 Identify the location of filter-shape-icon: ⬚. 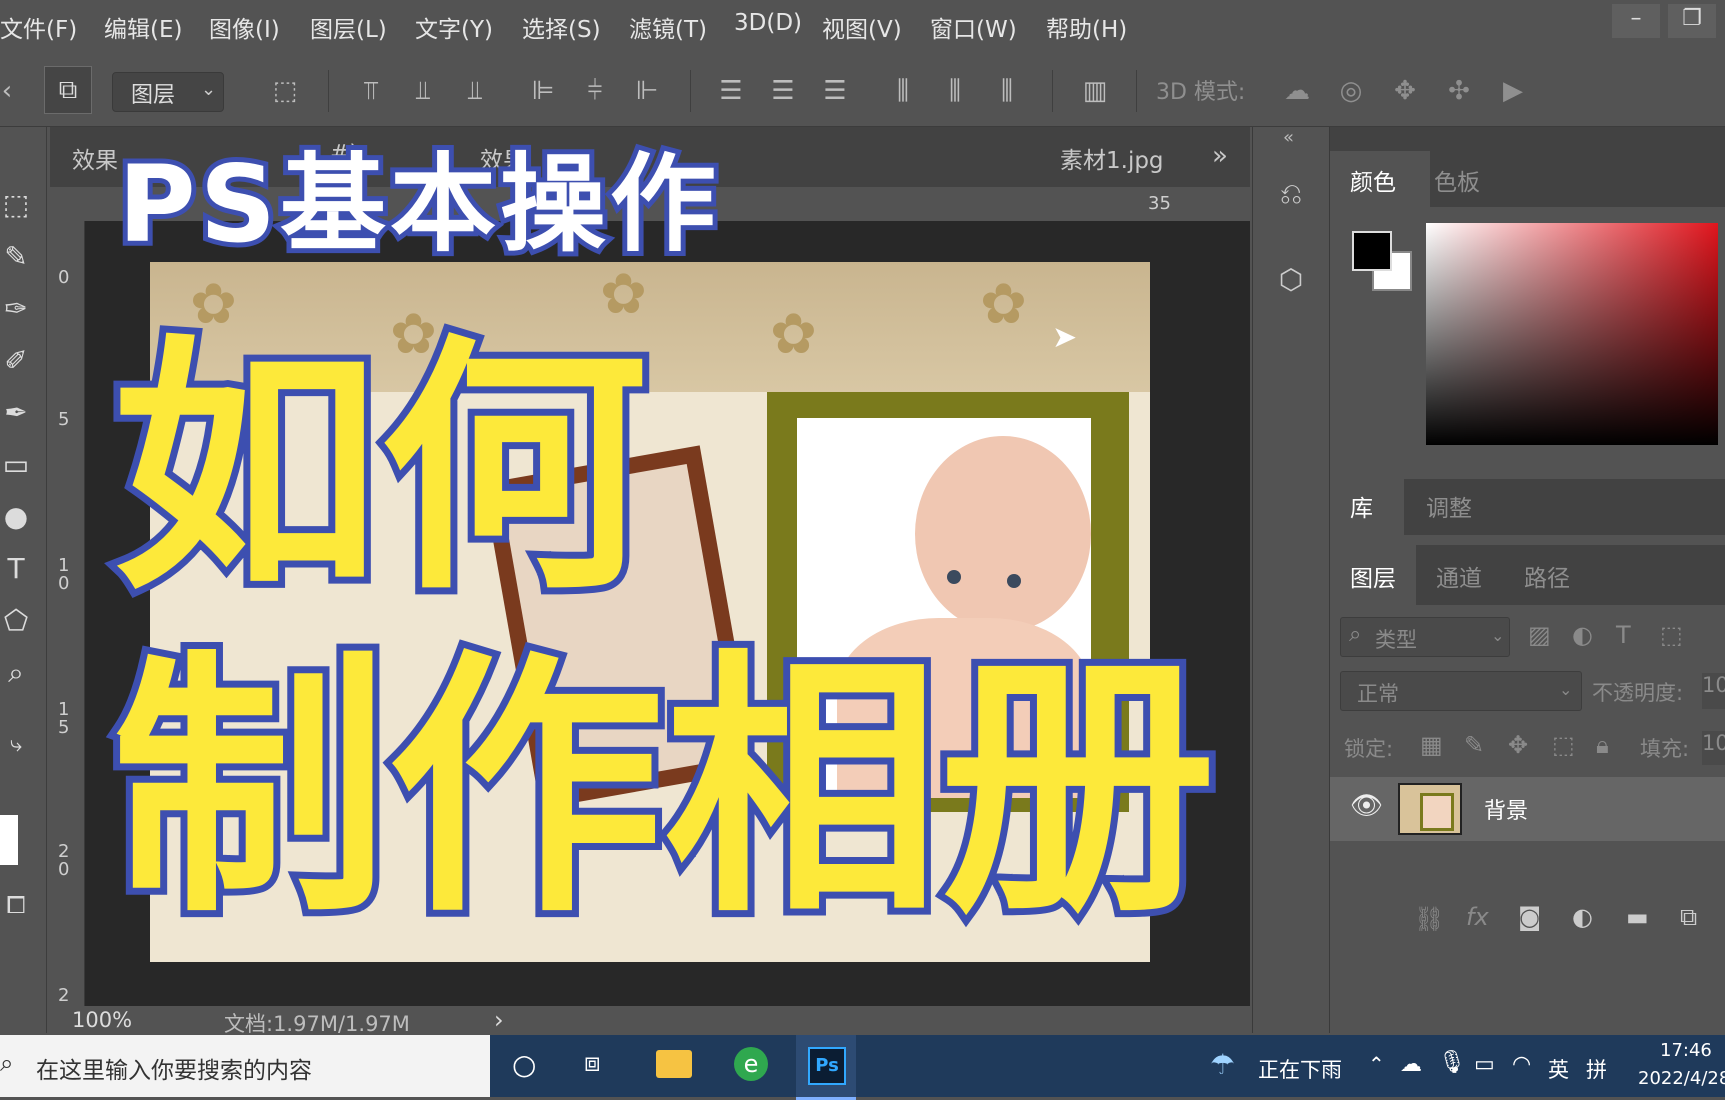
(1671, 635).